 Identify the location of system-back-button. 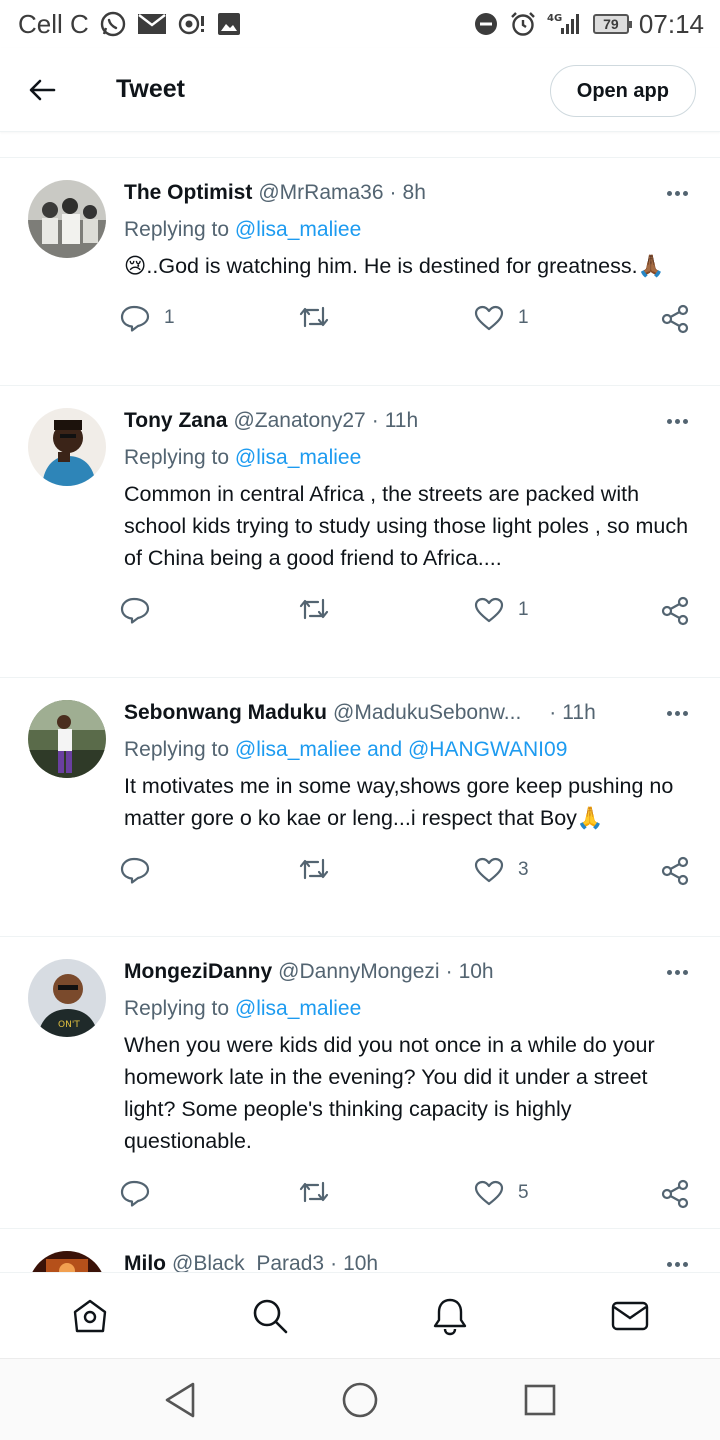
(180, 1400).